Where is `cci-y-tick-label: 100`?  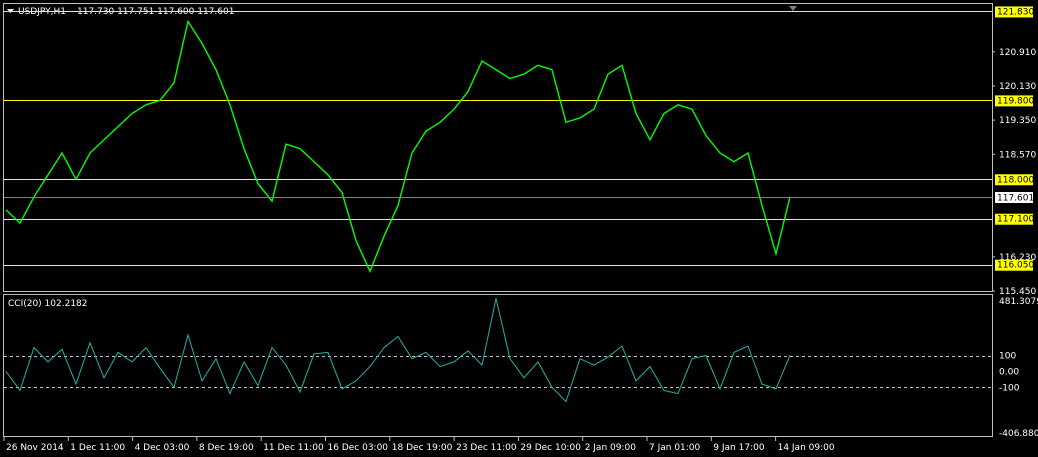
cci-y-tick-label: 100 is located at coordinates (1007, 357).